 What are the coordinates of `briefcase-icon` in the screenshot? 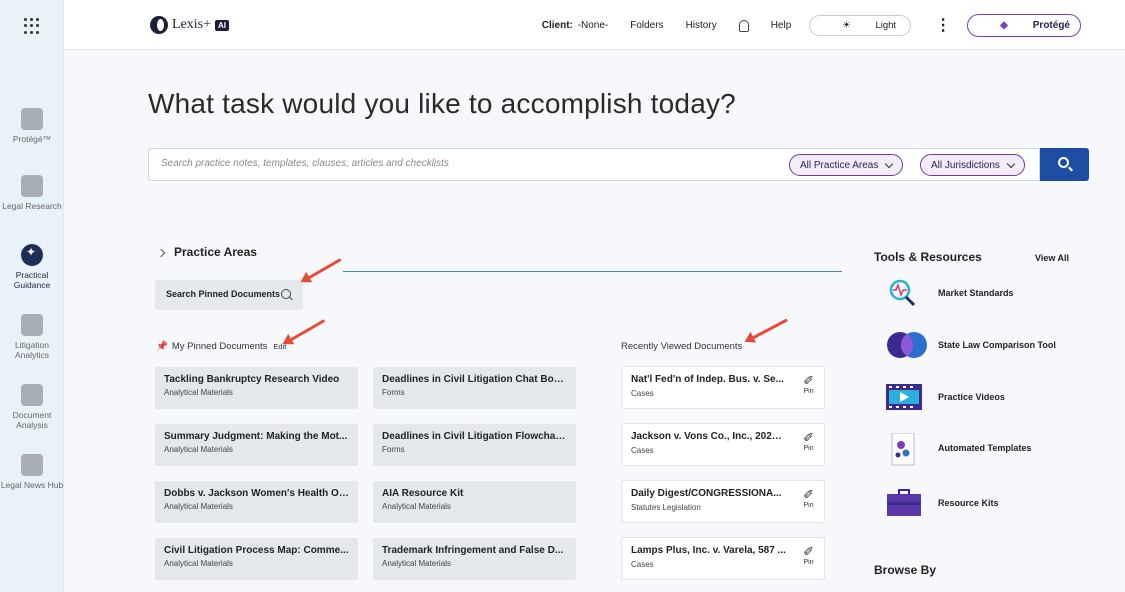 It's located at (904, 503).